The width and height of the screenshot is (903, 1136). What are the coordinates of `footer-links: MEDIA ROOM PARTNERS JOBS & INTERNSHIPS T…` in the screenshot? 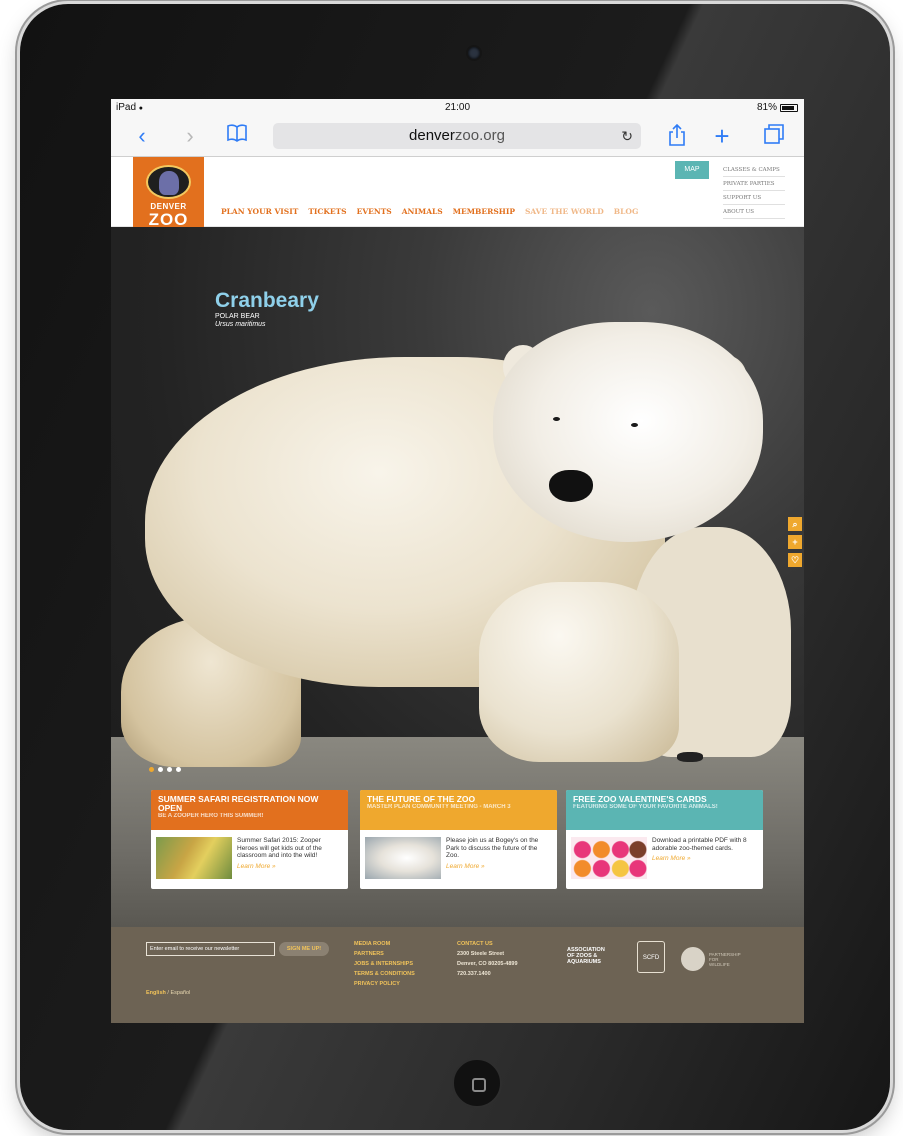 It's located at (384, 964).